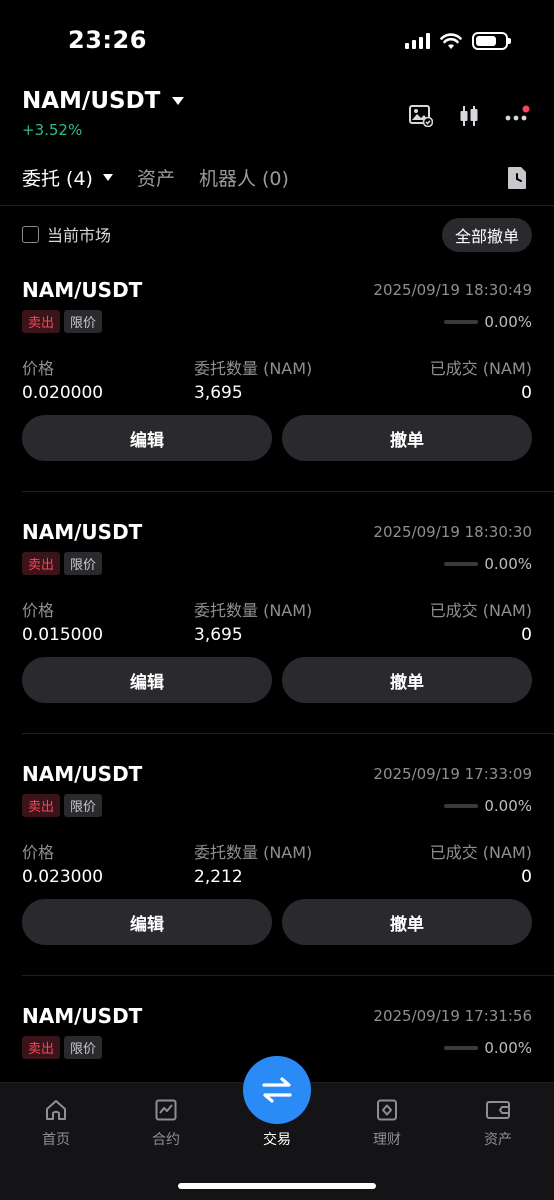 The width and height of the screenshot is (554, 1200). I want to click on tab-orders: 委托 (4), so click(67, 177).